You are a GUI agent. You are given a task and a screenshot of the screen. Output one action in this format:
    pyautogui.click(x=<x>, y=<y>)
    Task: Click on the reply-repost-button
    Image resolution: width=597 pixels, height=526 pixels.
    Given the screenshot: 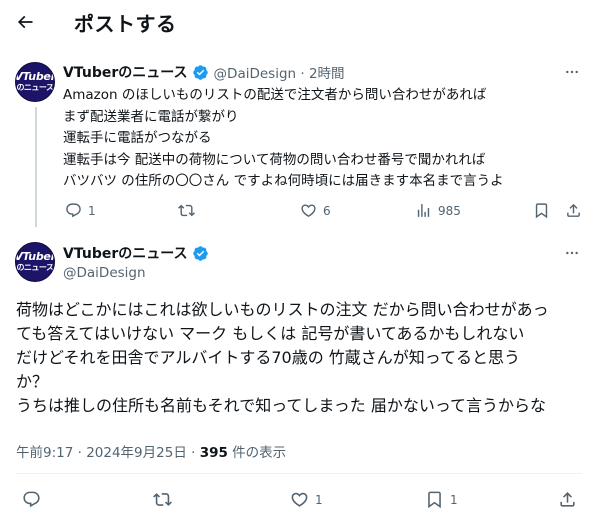 What is the action you would take?
    pyautogui.click(x=189, y=210)
    